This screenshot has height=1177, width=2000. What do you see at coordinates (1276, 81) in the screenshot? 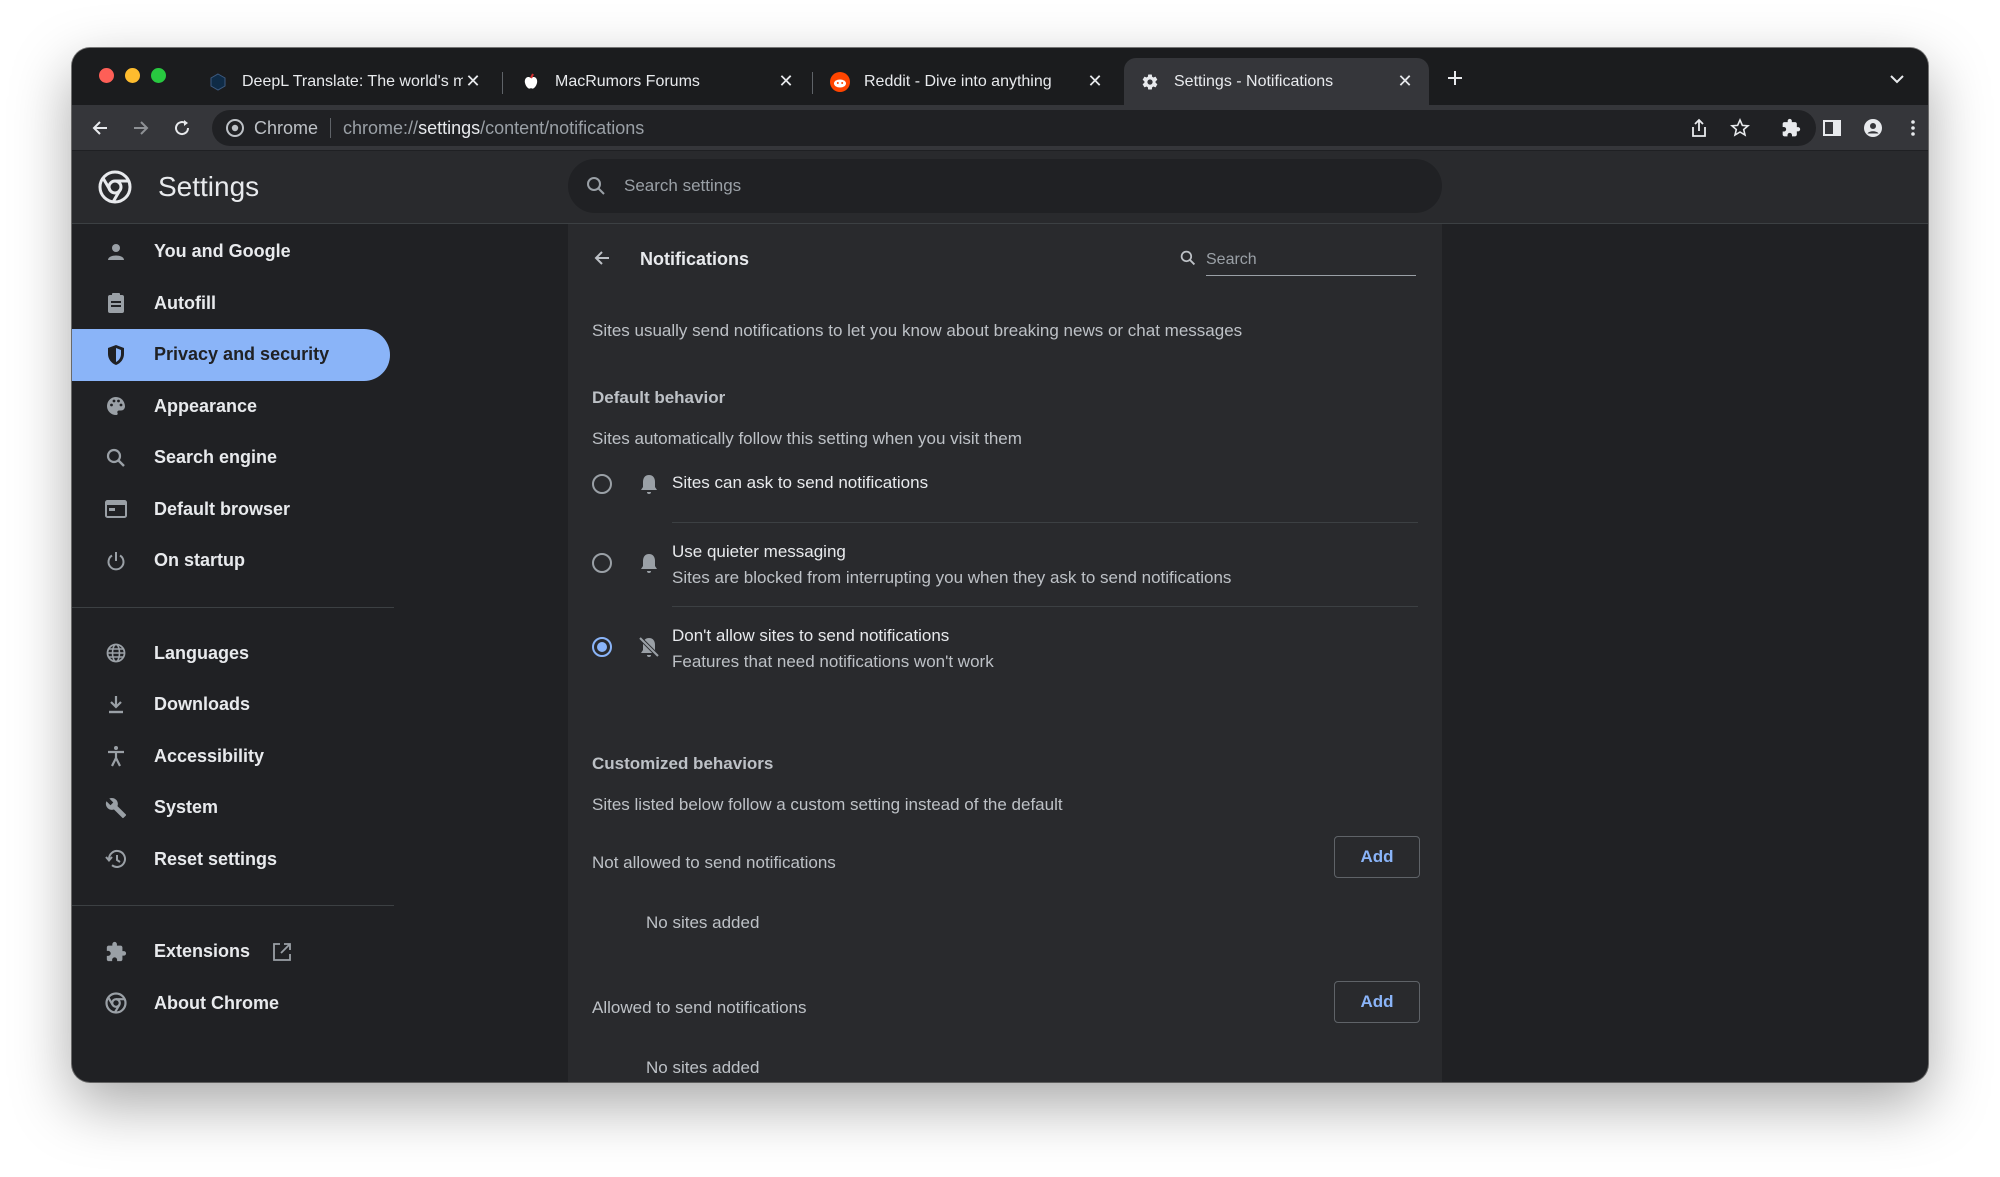
I see `tab-settings-notifications: Settings - Notifications ✕` at bounding box center [1276, 81].